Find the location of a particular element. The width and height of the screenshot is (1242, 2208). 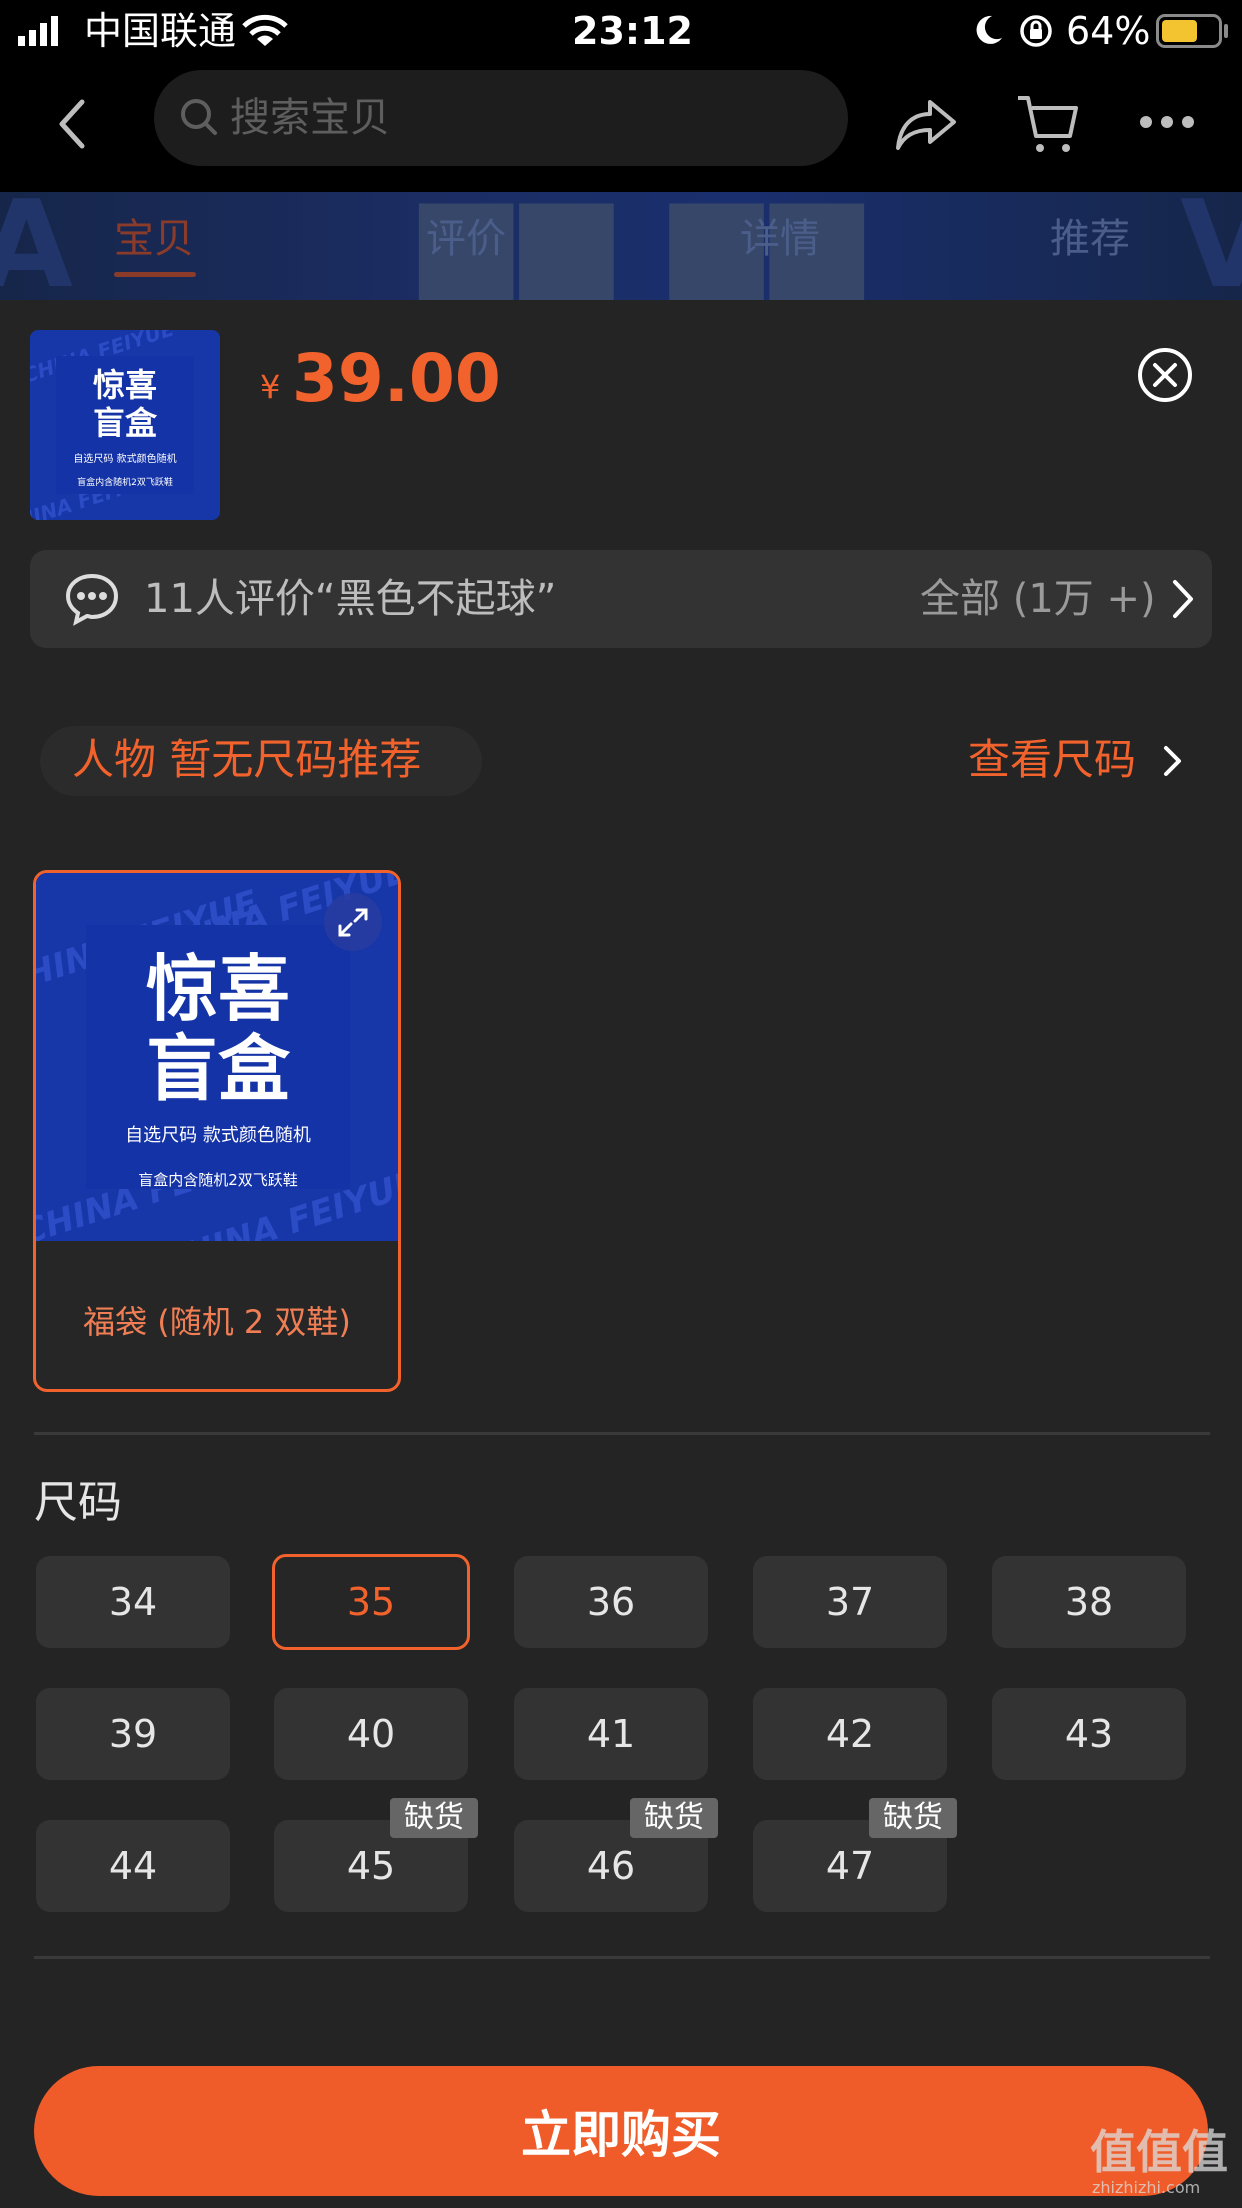

size-option-38: 38 is located at coordinates (1089, 1602).